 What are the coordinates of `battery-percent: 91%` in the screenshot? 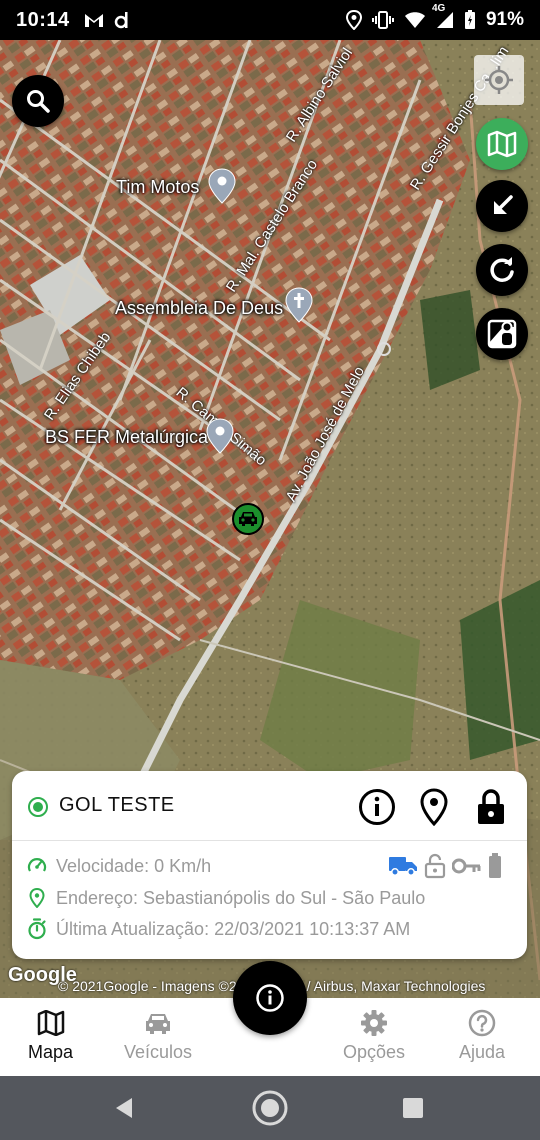 It's located at (504, 19).